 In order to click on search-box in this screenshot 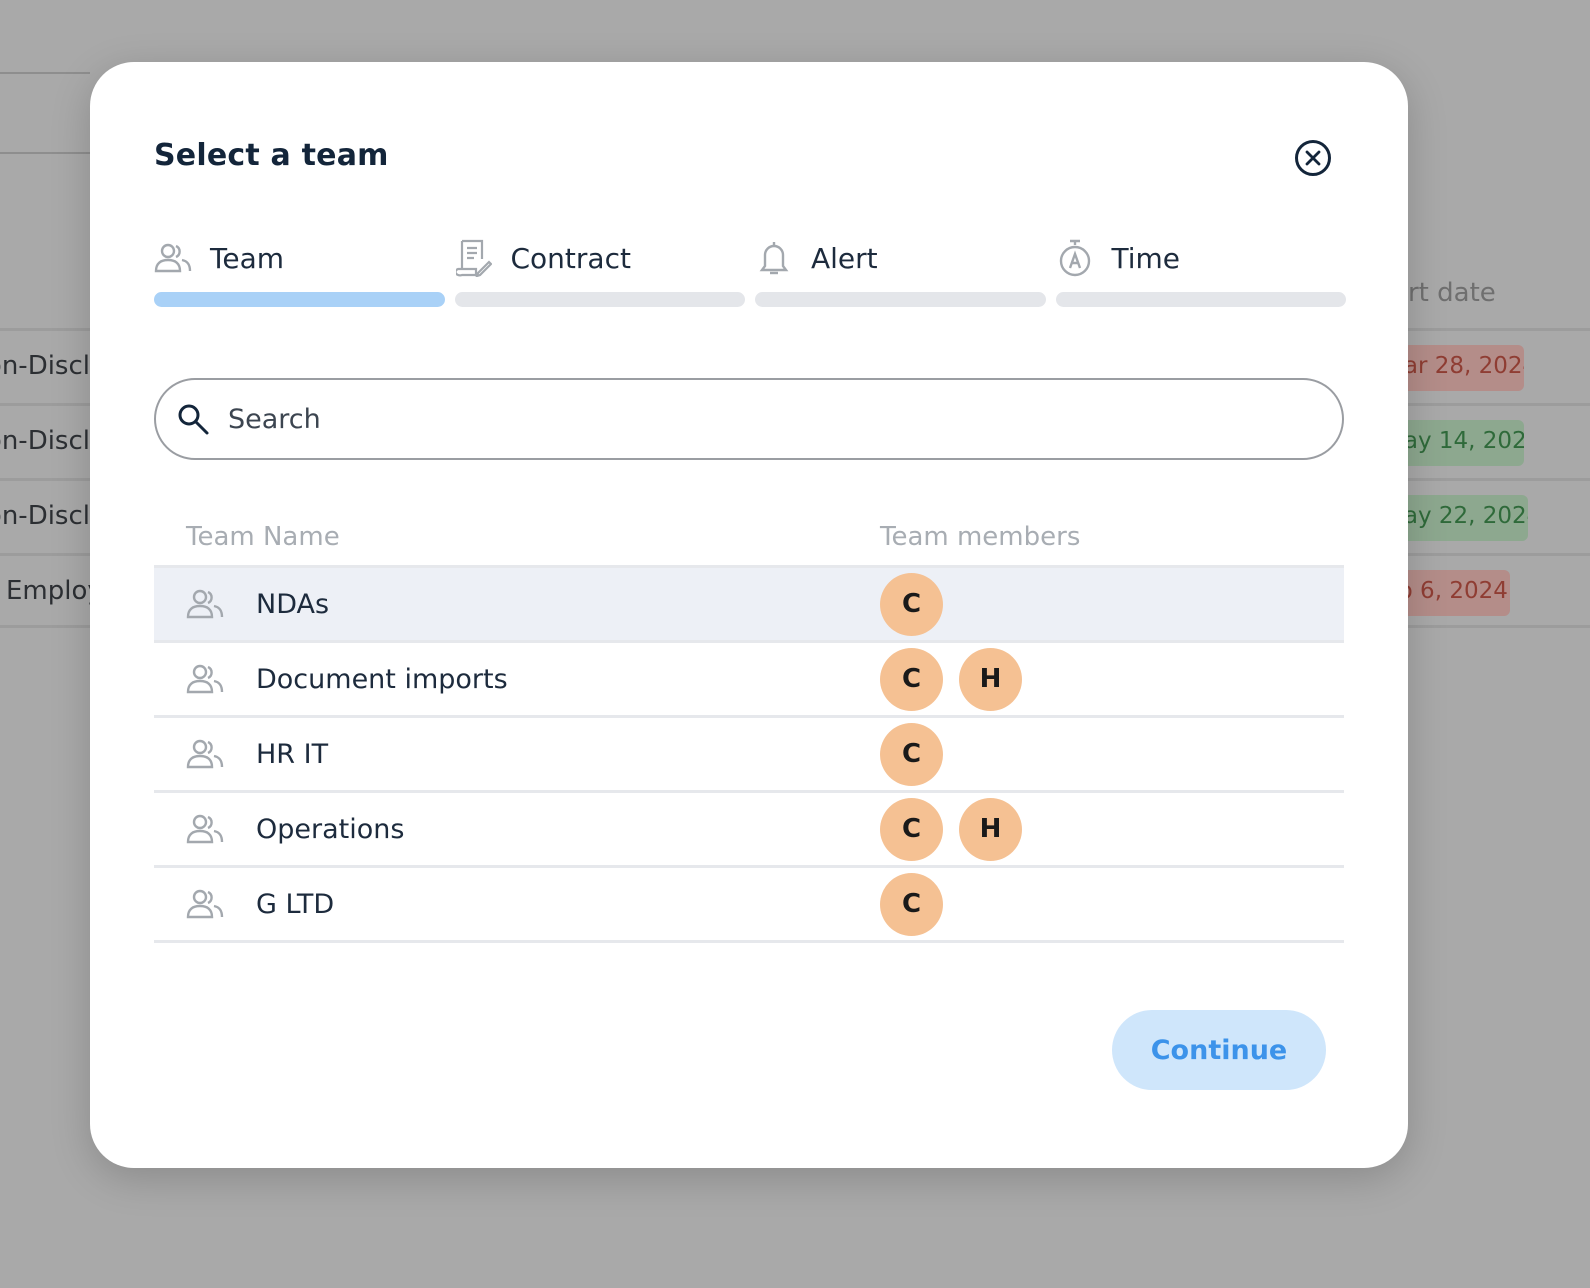, I will do `click(749, 419)`.